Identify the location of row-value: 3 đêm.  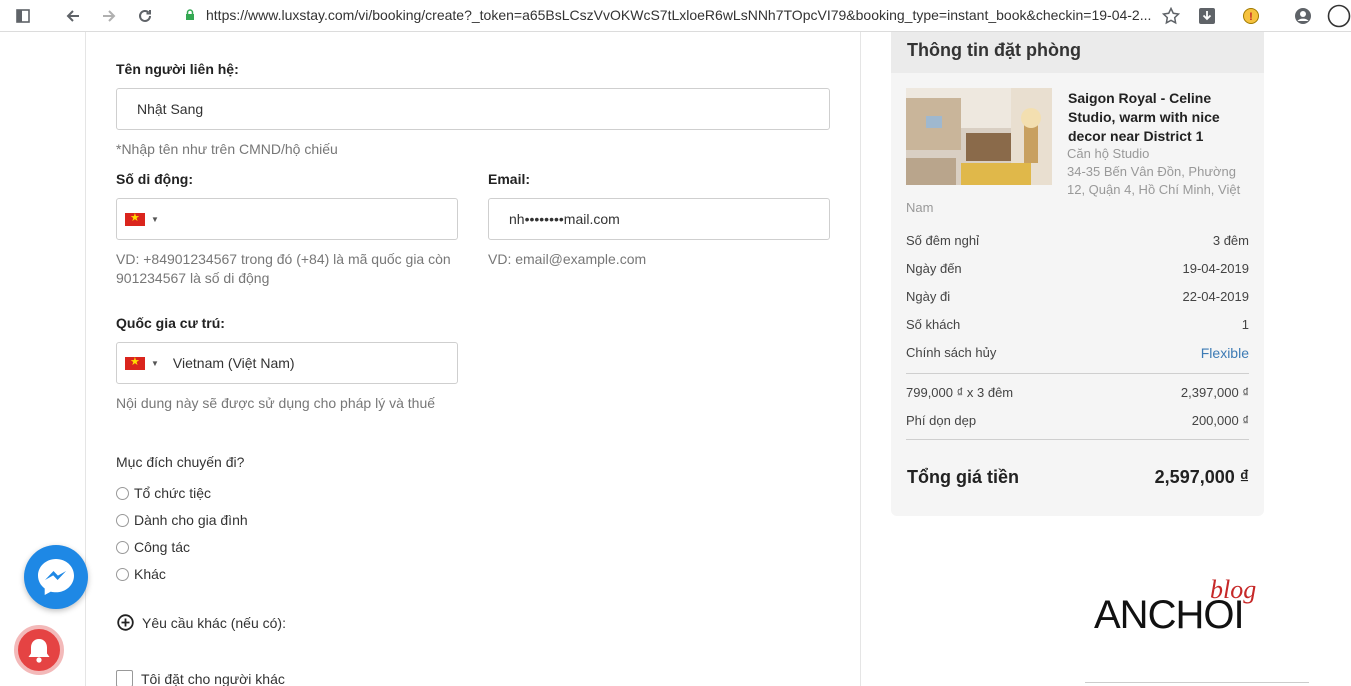
(1230, 240).